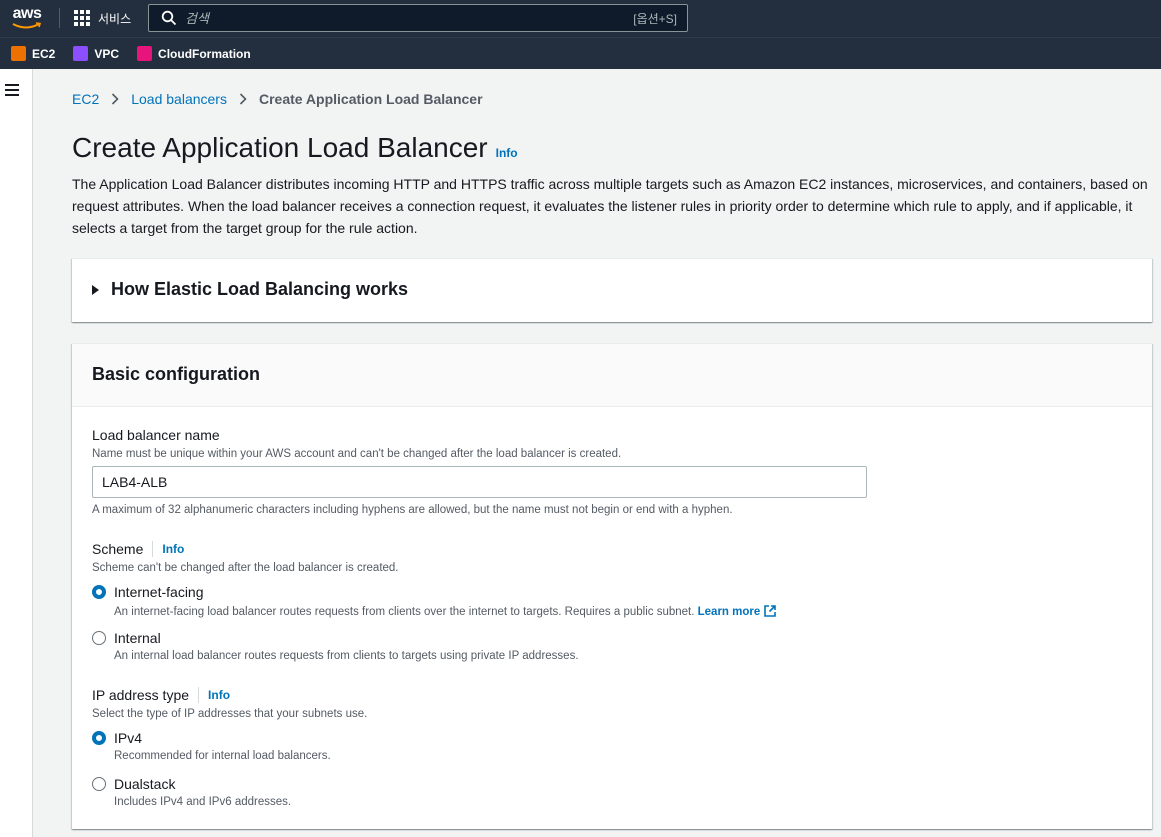 The width and height of the screenshot is (1161, 837). I want to click on caret-right-icon, so click(95, 289).